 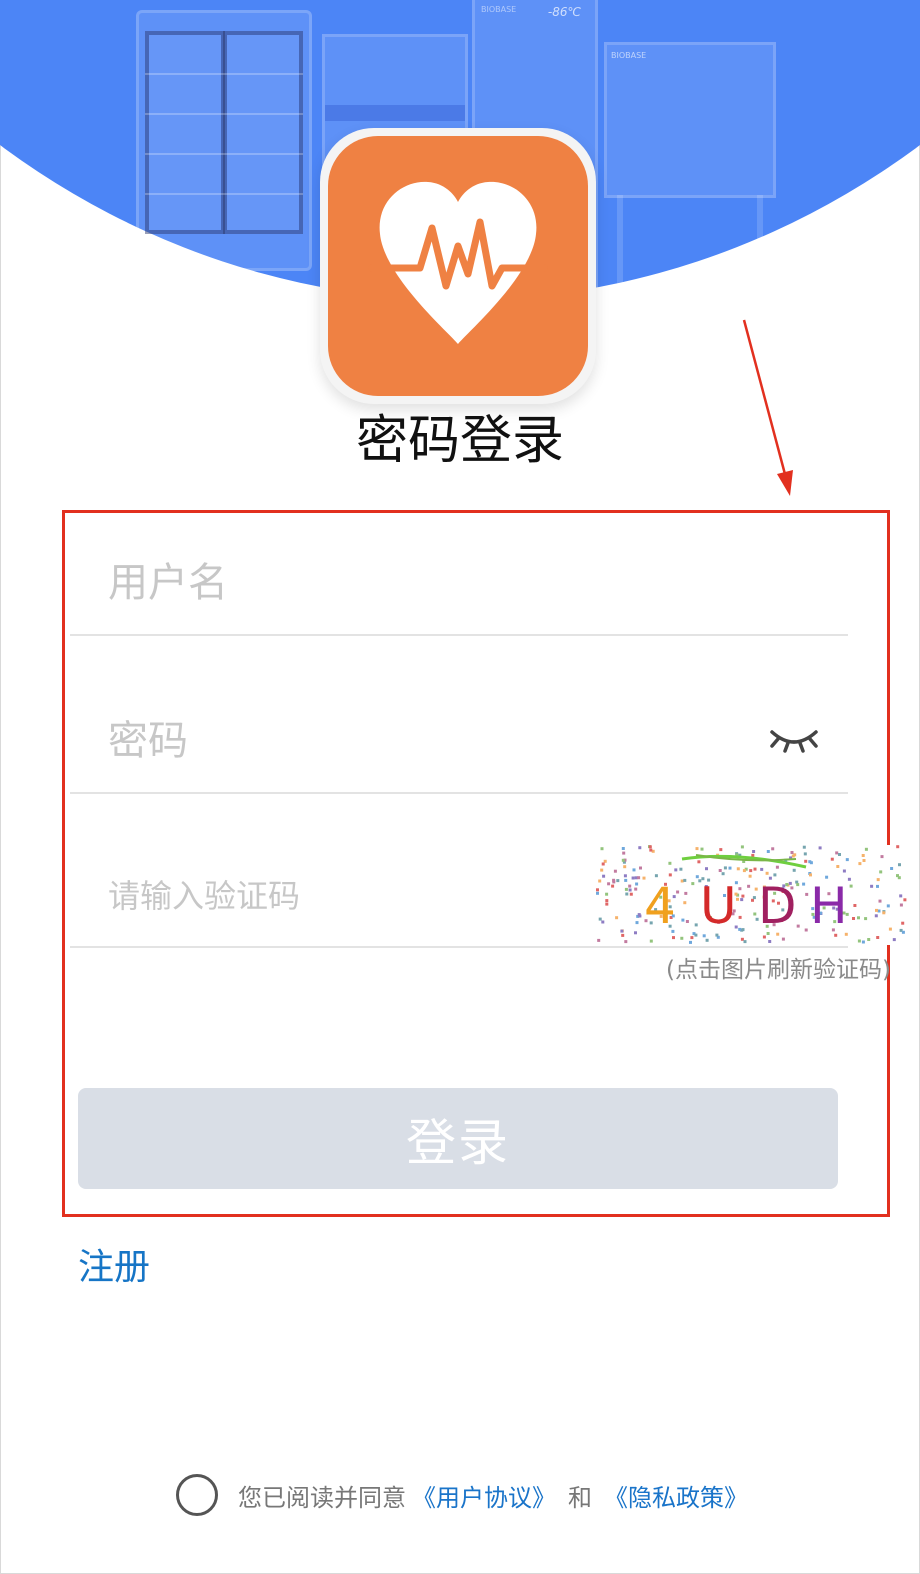 I want to click on agreement-checkbox, so click(x=197, y=1495).